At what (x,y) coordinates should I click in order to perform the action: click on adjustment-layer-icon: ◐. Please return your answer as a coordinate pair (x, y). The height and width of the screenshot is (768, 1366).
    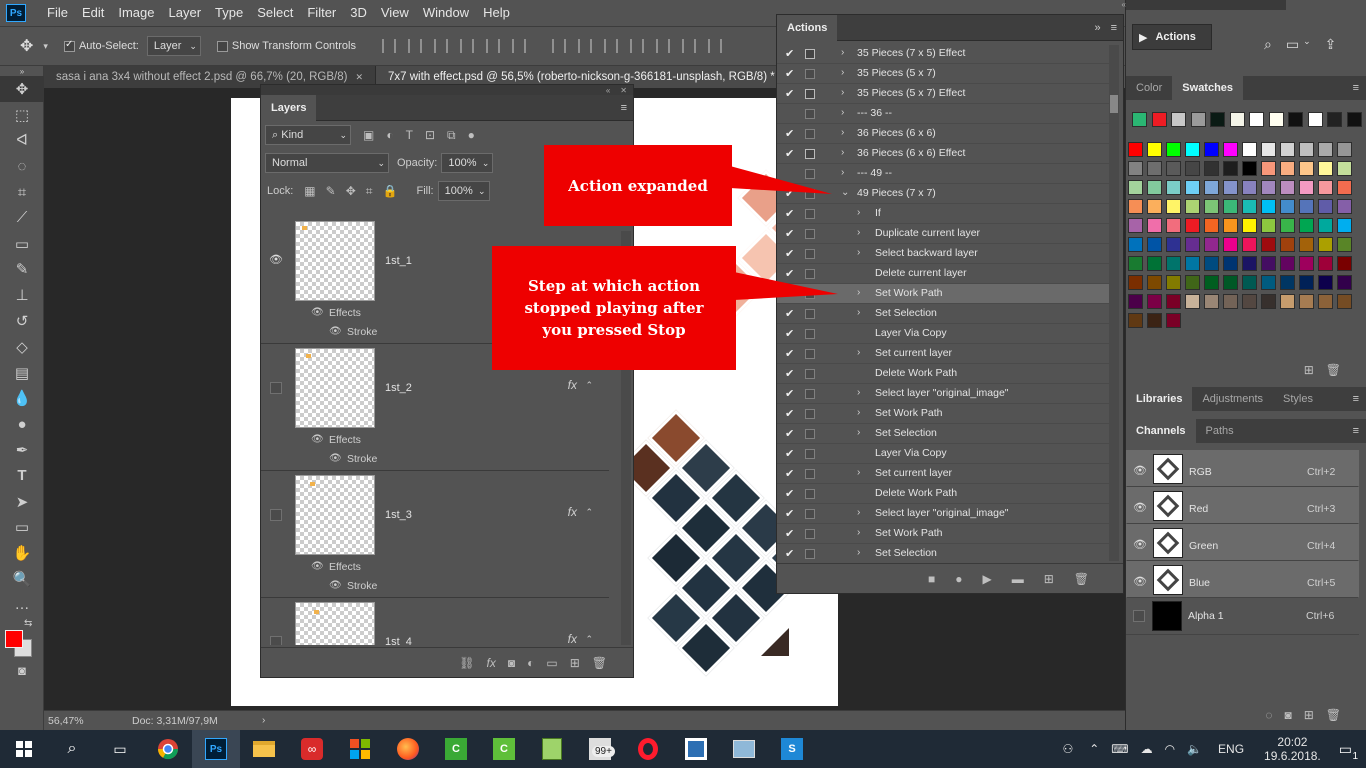
    Looking at the image, I should click on (530, 663).